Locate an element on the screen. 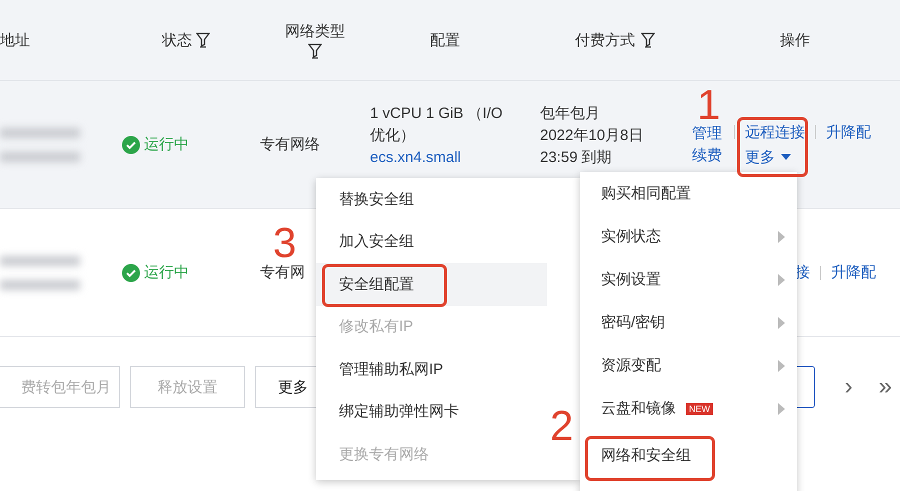 The height and width of the screenshot is (491, 900). instance-type-link: ecs.xn4.small is located at coordinates (415, 157).